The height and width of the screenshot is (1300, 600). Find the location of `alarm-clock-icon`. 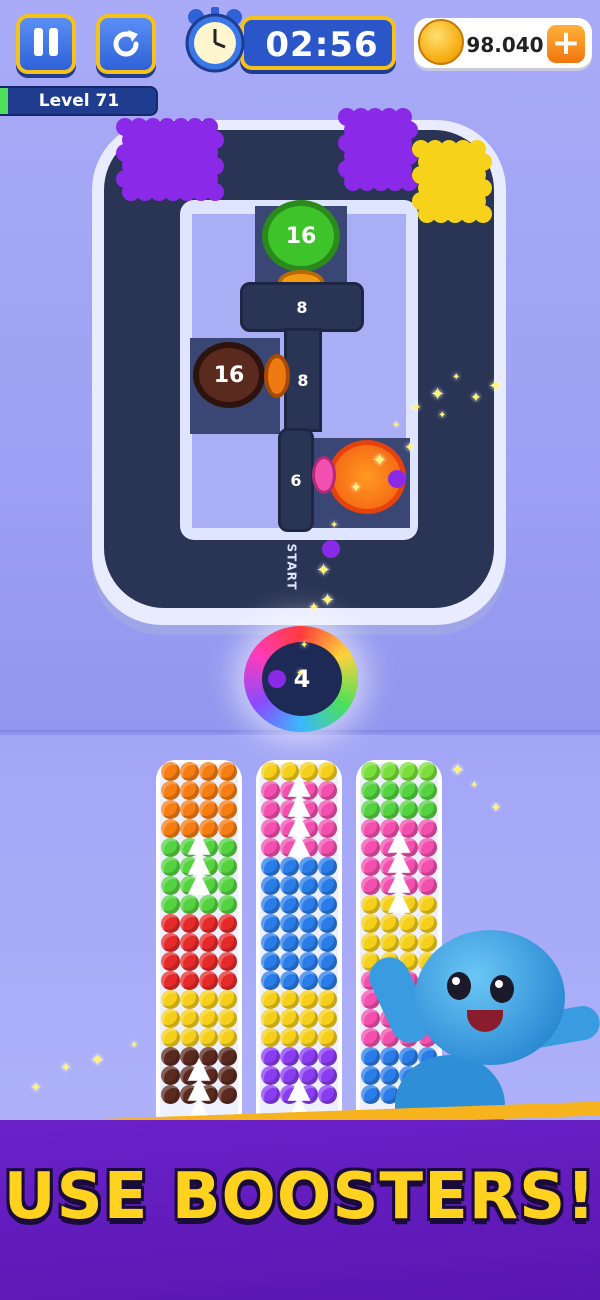

alarm-clock-icon is located at coordinates (215, 40).